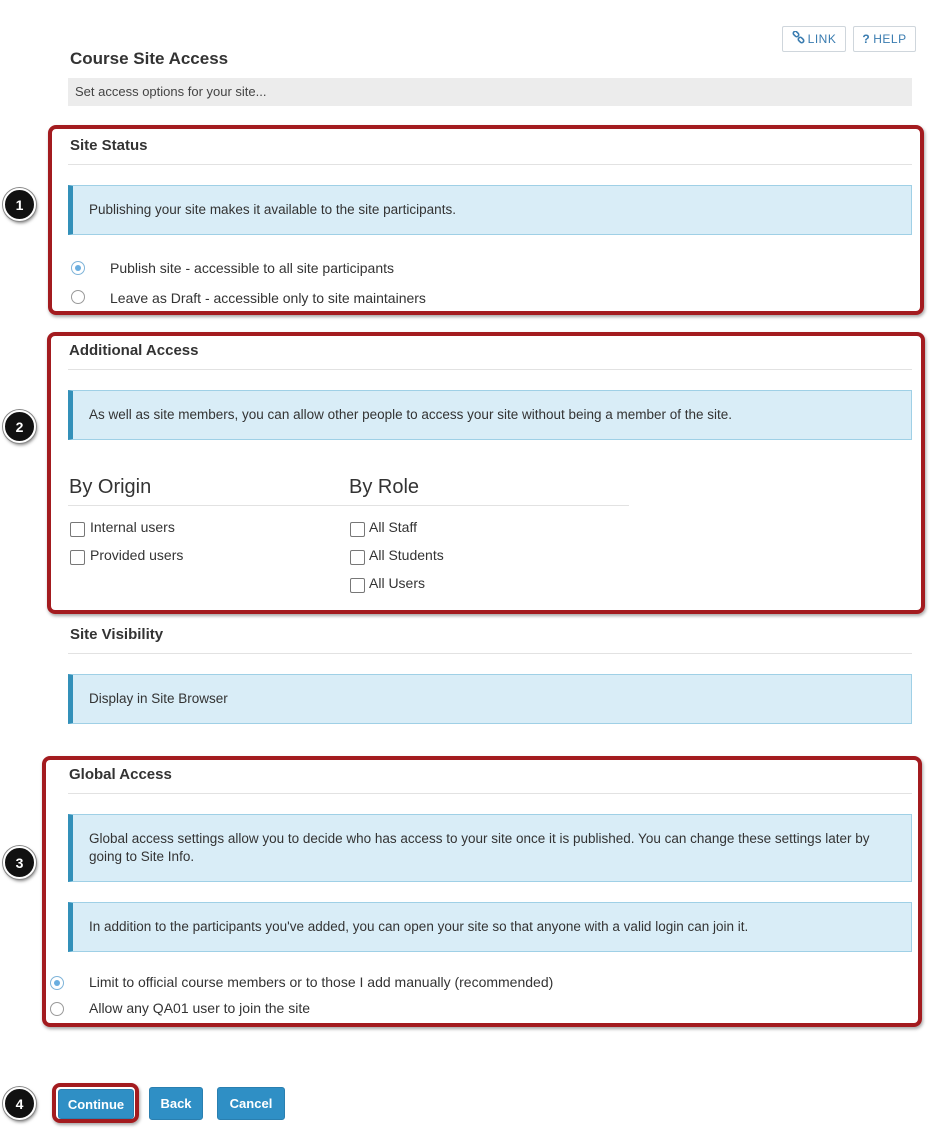 The image size is (939, 1137). Describe the element at coordinates (19, 426) in the screenshot. I see `callout-2: 2` at that location.